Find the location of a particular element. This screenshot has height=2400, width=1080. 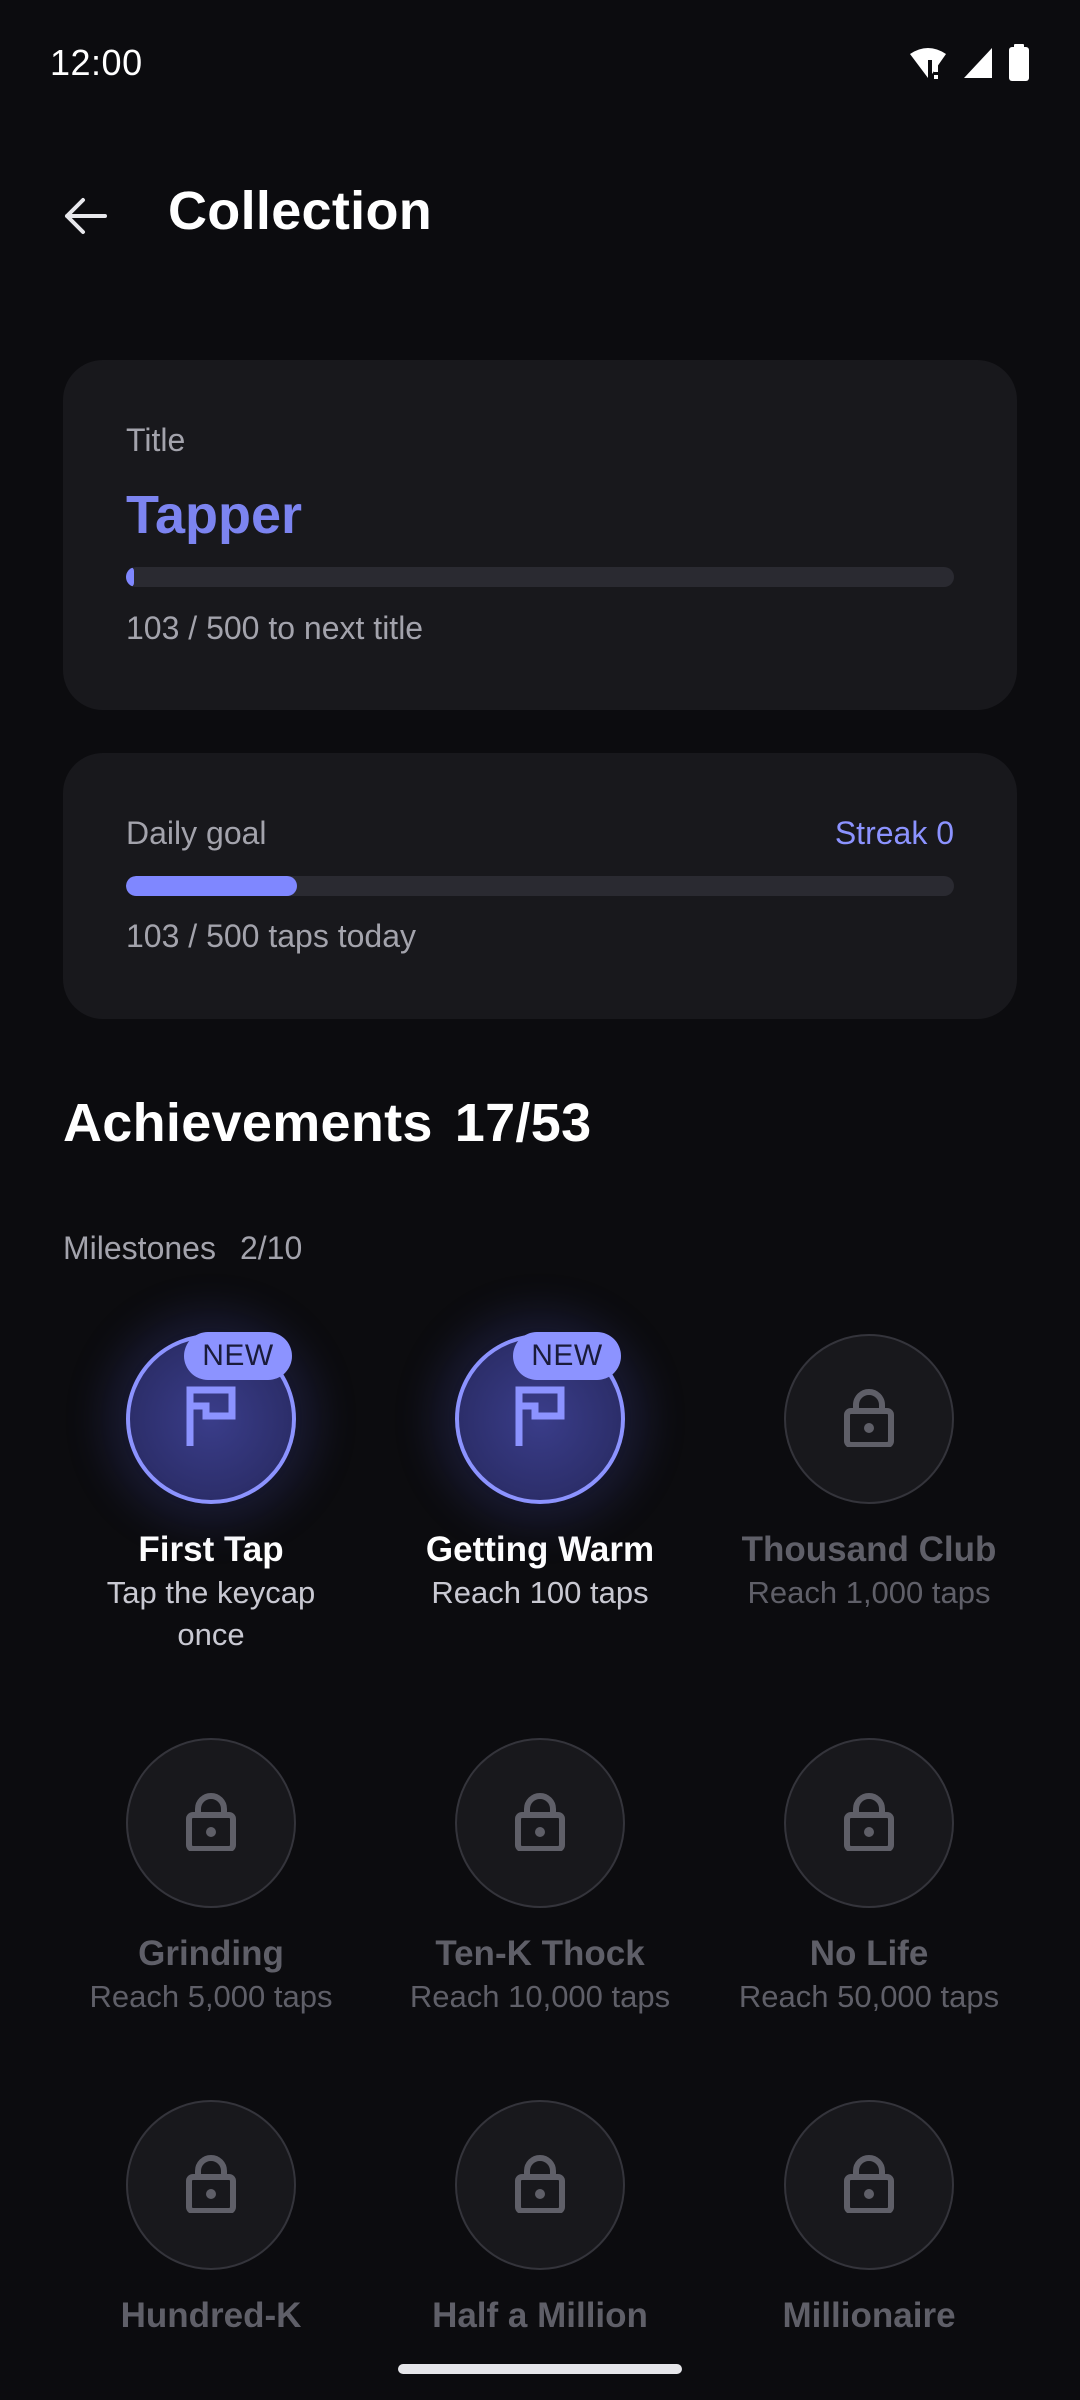

daily-progress-fill is located at coordinates (211, 886).